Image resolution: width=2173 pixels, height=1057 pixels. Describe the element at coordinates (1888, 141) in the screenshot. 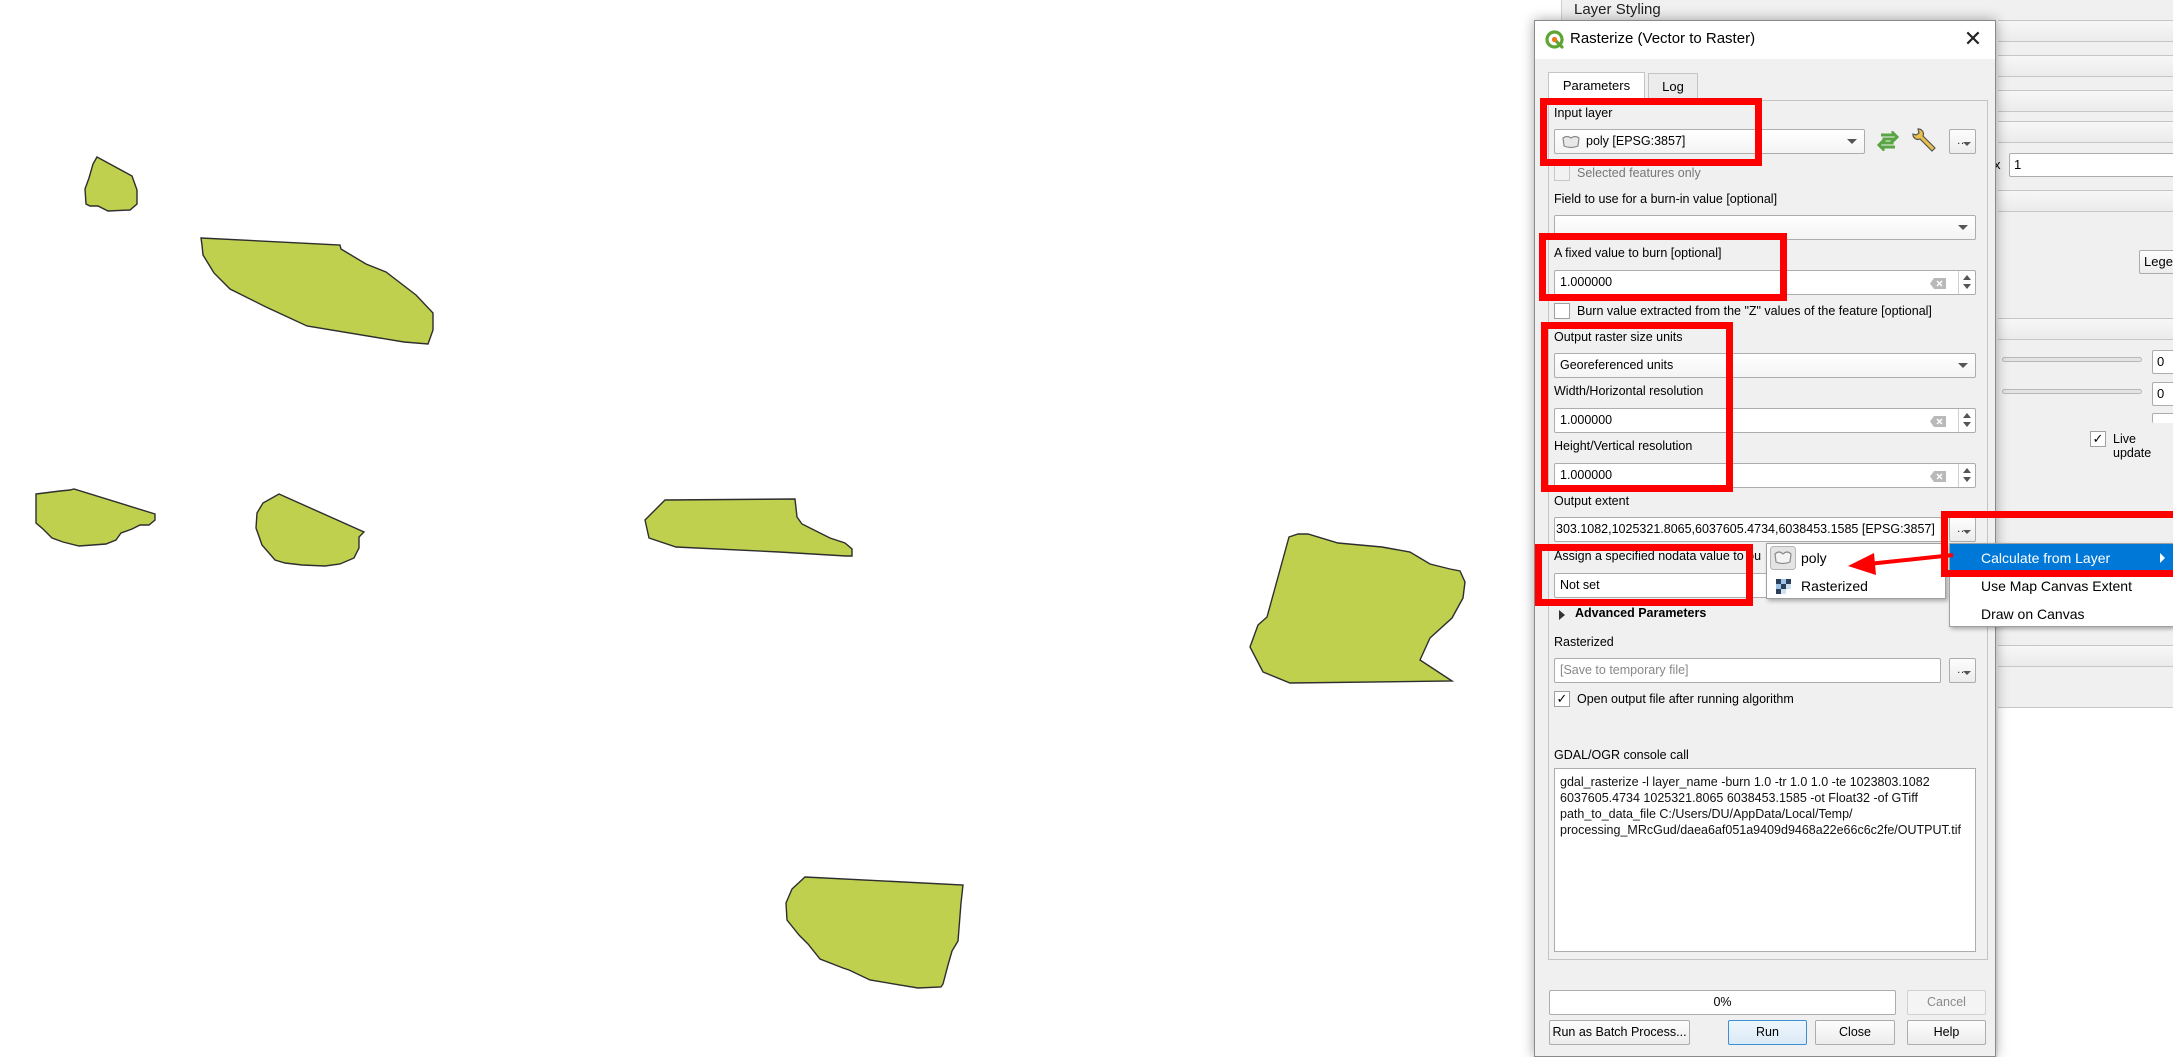

I see `iterate-icon` at that location.